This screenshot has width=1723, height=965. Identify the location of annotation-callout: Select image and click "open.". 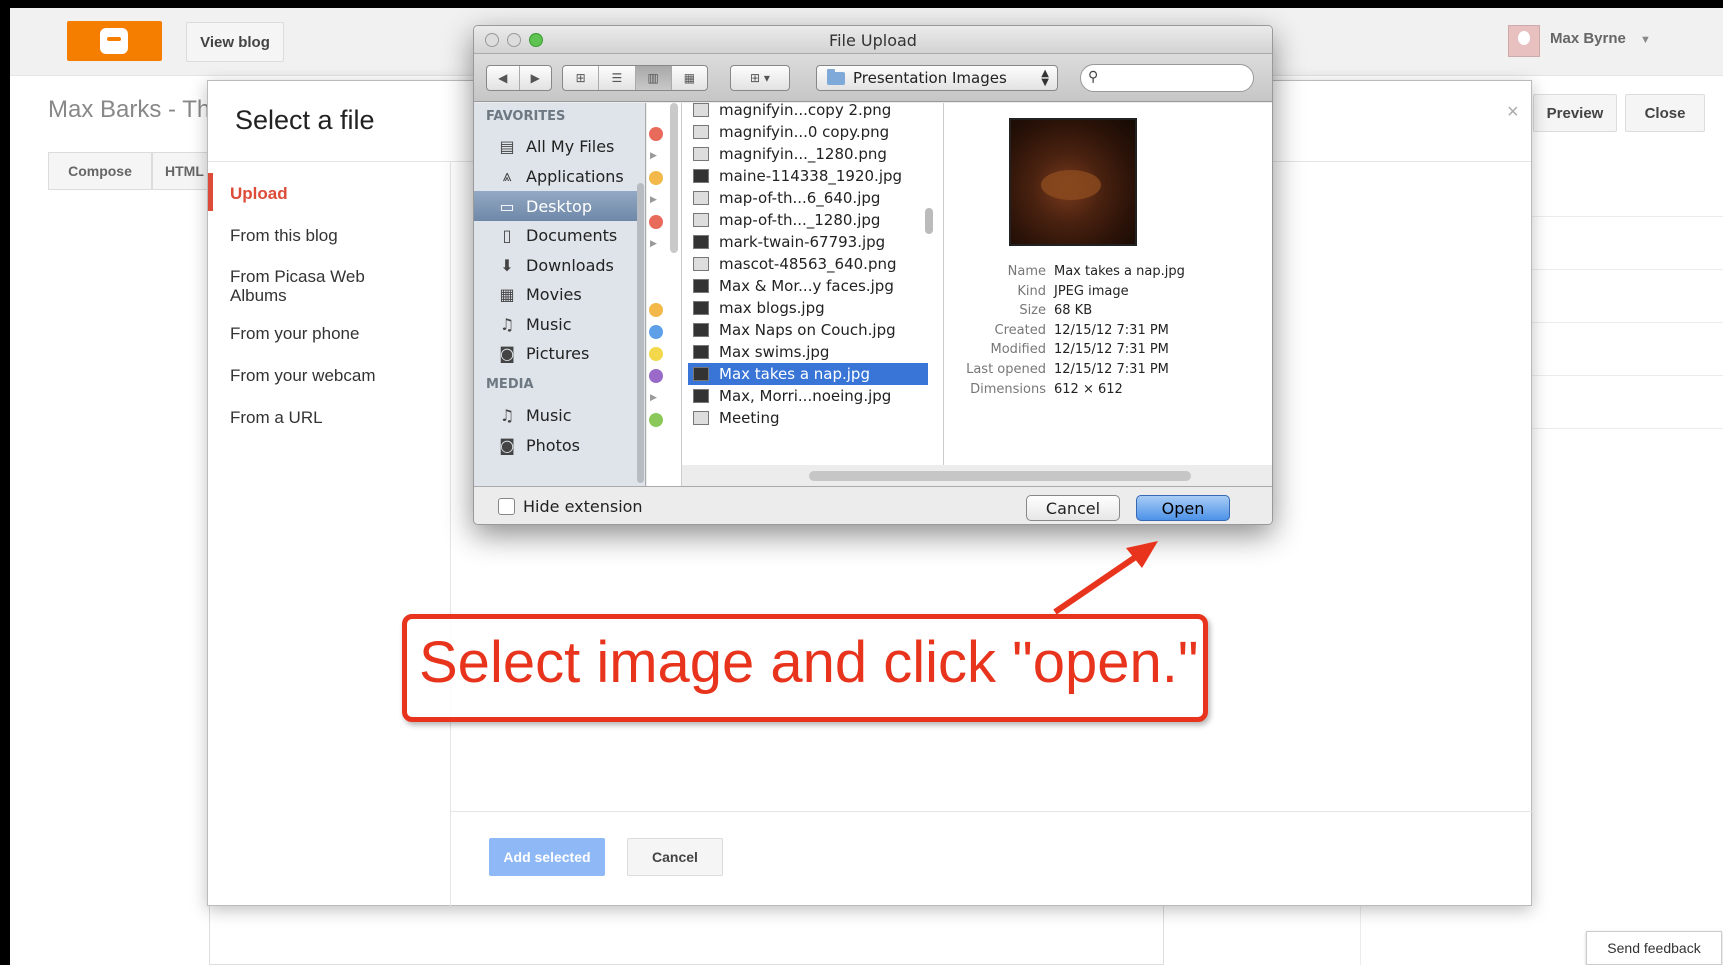
(805, 668).